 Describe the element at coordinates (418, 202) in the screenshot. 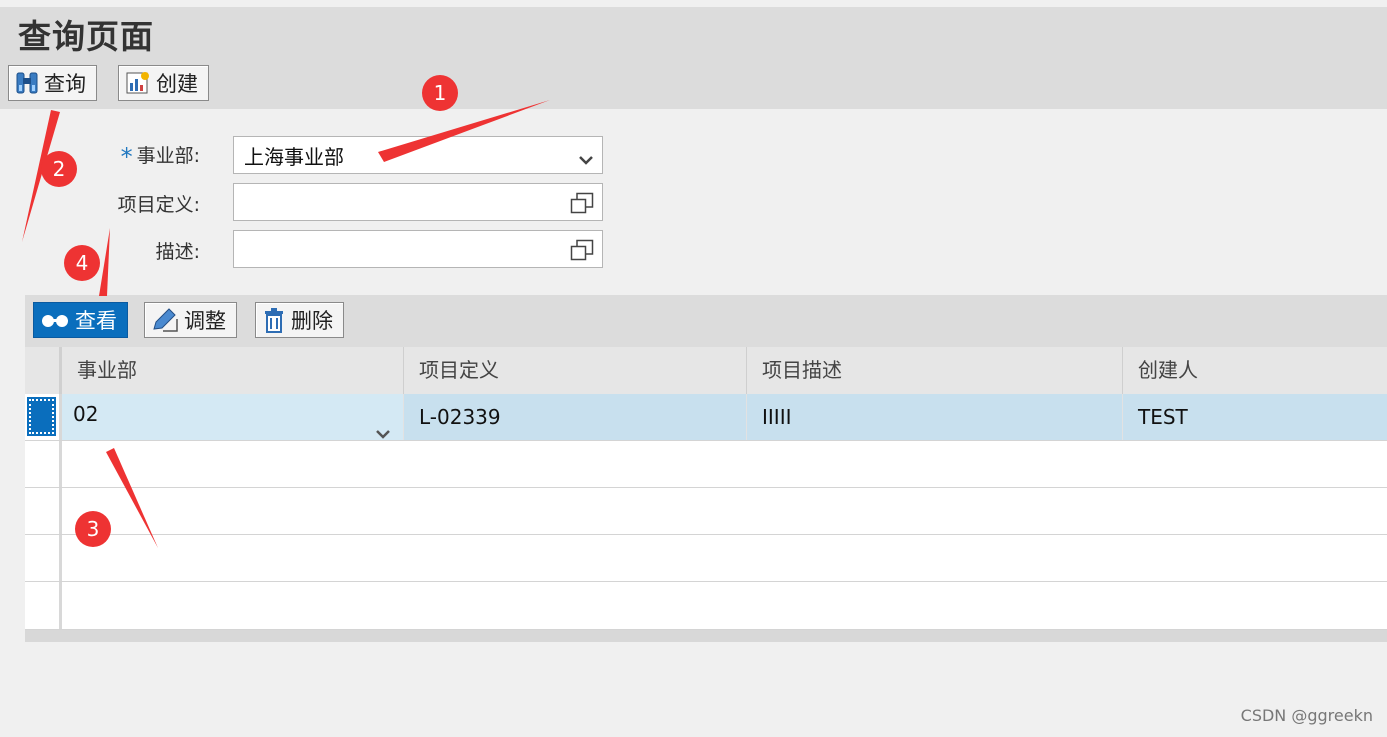

I see `project-def-input` at that location.